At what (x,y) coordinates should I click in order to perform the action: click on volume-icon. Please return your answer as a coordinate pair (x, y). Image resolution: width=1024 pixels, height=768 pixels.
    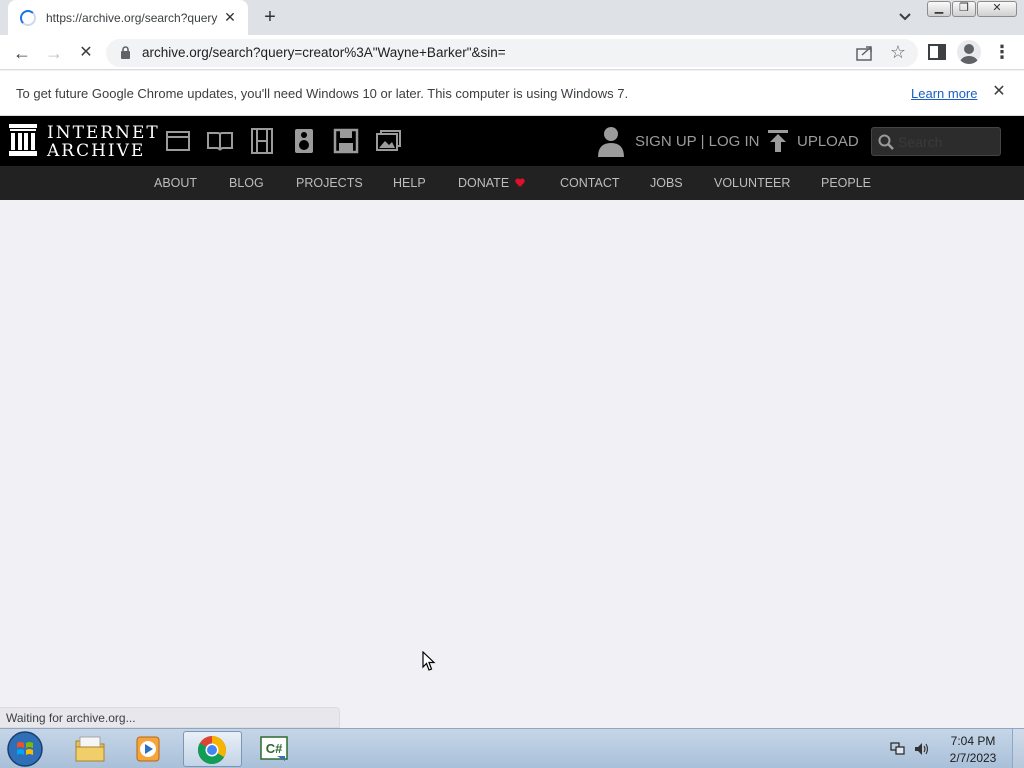
    Looking at the image, I should click on (922, 749).